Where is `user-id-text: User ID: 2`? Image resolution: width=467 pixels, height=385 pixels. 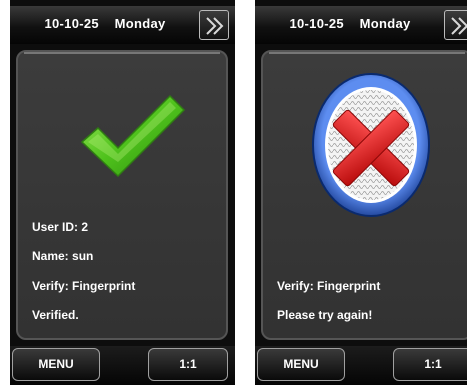
user-id-text: User ID: 2 is located at coordinates (60, 227).